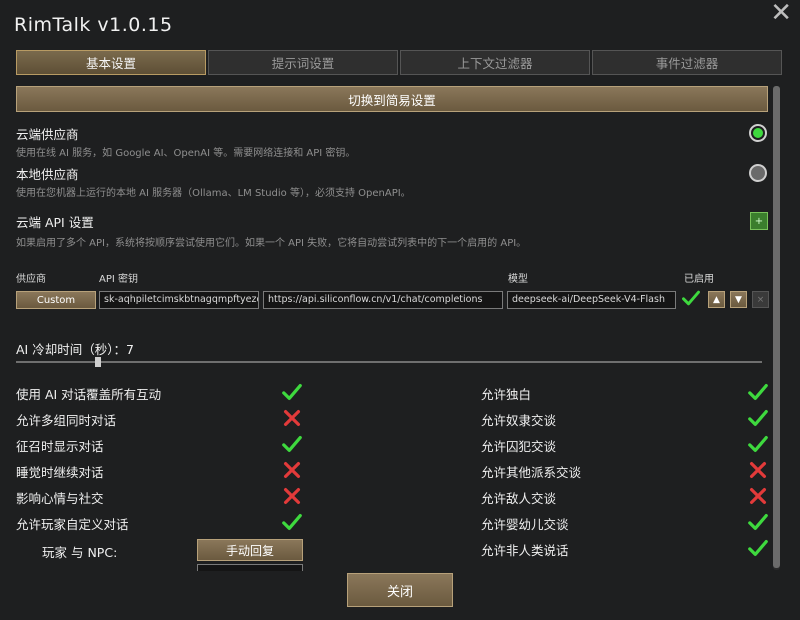 The image size is (800, 620). What do you see at coordinates (111, 62) in the screenshot?
I see `tab-basic-settings: 基本设置` at bounding box center [111, 62].